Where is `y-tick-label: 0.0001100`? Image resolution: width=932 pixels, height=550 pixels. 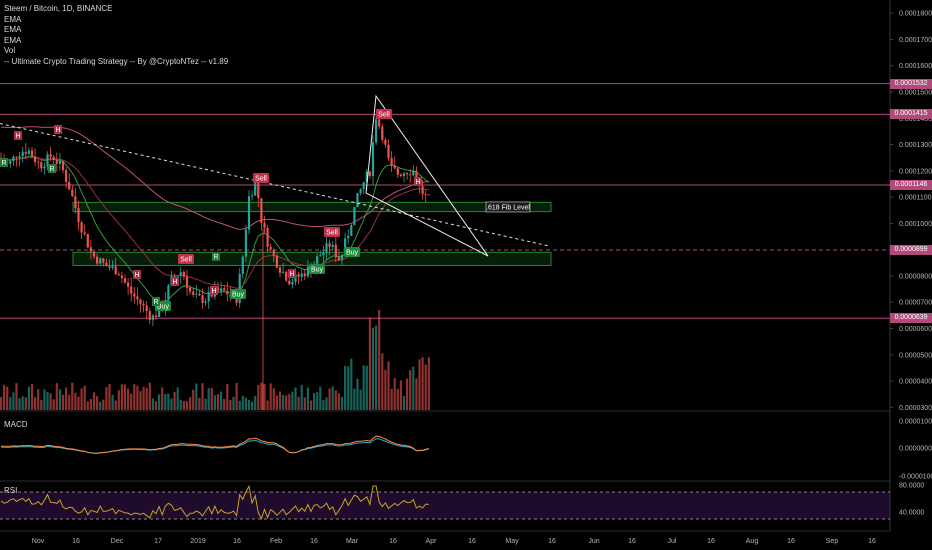
y-tick-label: 0.0001100 is located at coordinates (915, 198).